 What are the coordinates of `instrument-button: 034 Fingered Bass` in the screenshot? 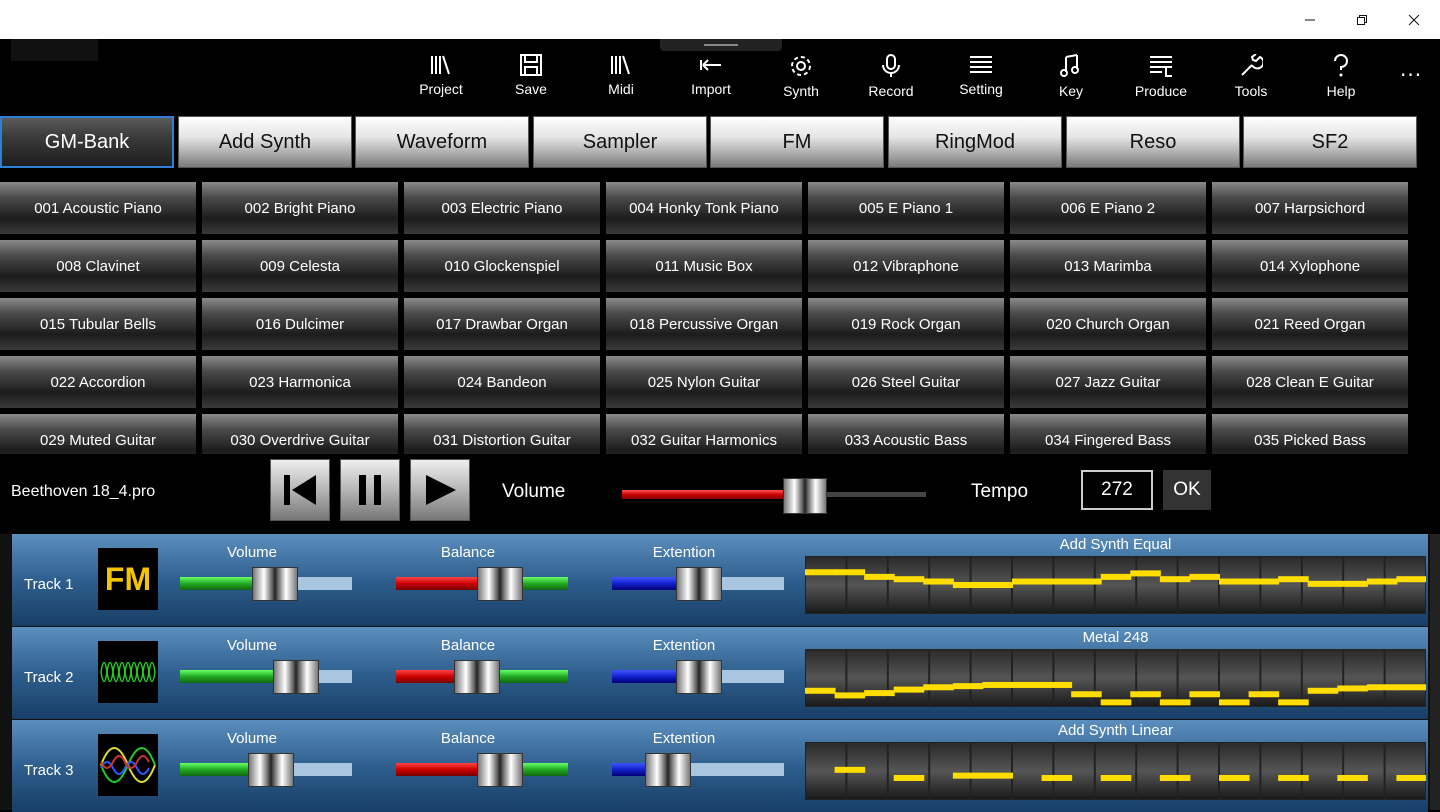 It's located at (1108, 434).